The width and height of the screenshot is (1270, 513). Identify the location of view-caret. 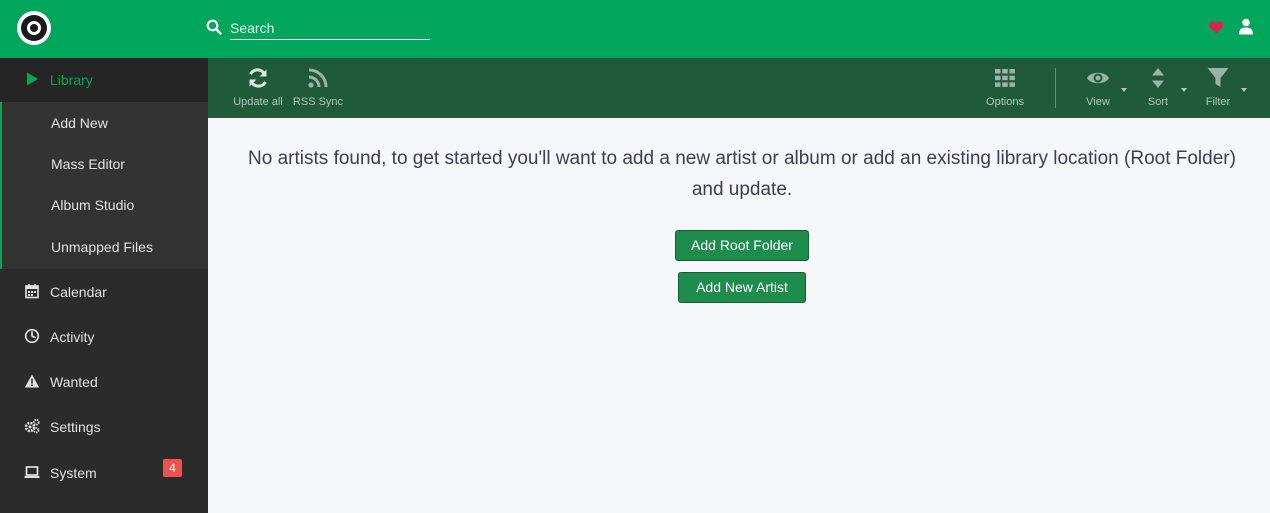
(1124, 90).